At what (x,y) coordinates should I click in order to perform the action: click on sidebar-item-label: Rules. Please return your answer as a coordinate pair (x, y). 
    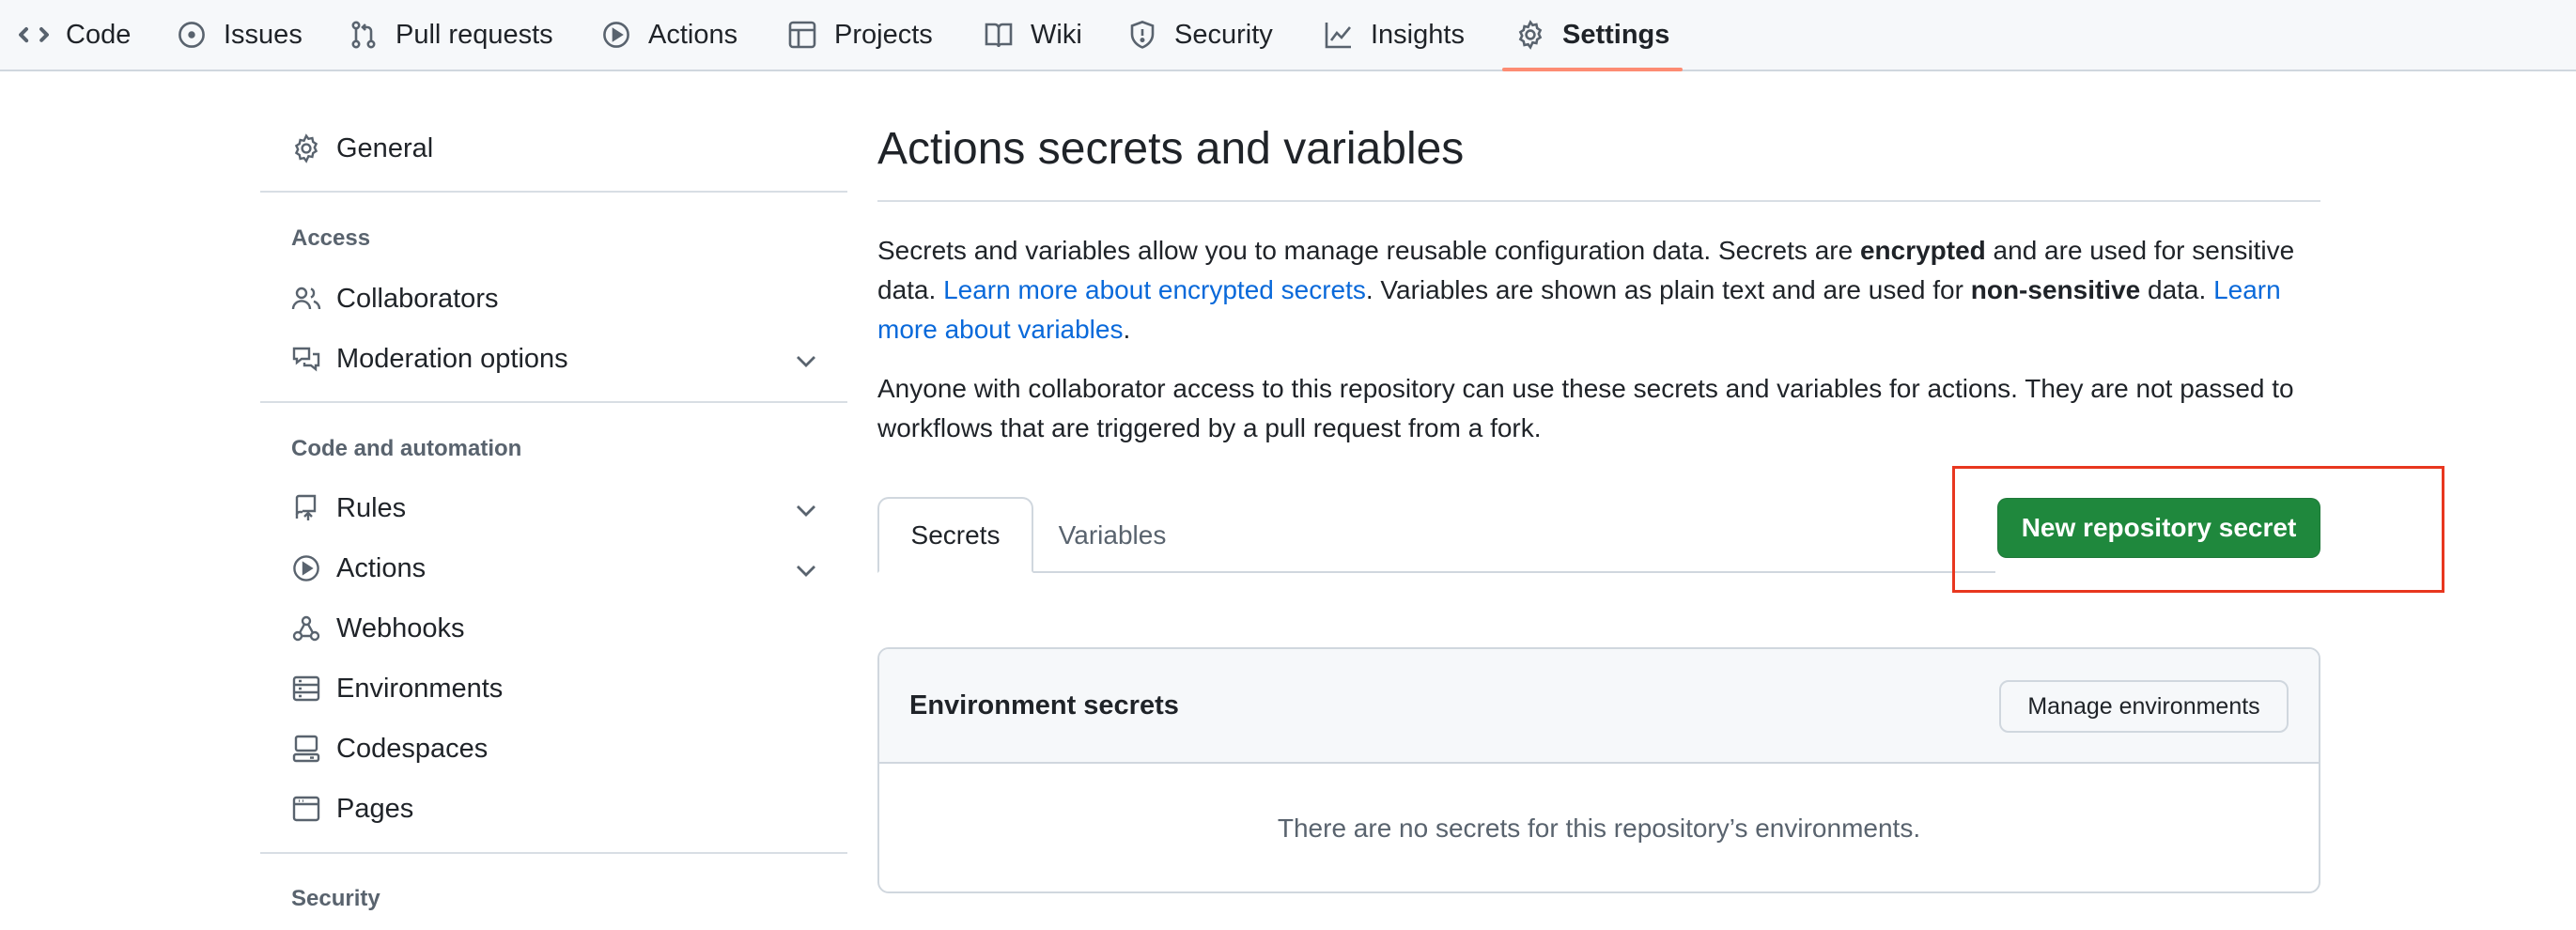
    Looking at the image, I should click on (371, 508).